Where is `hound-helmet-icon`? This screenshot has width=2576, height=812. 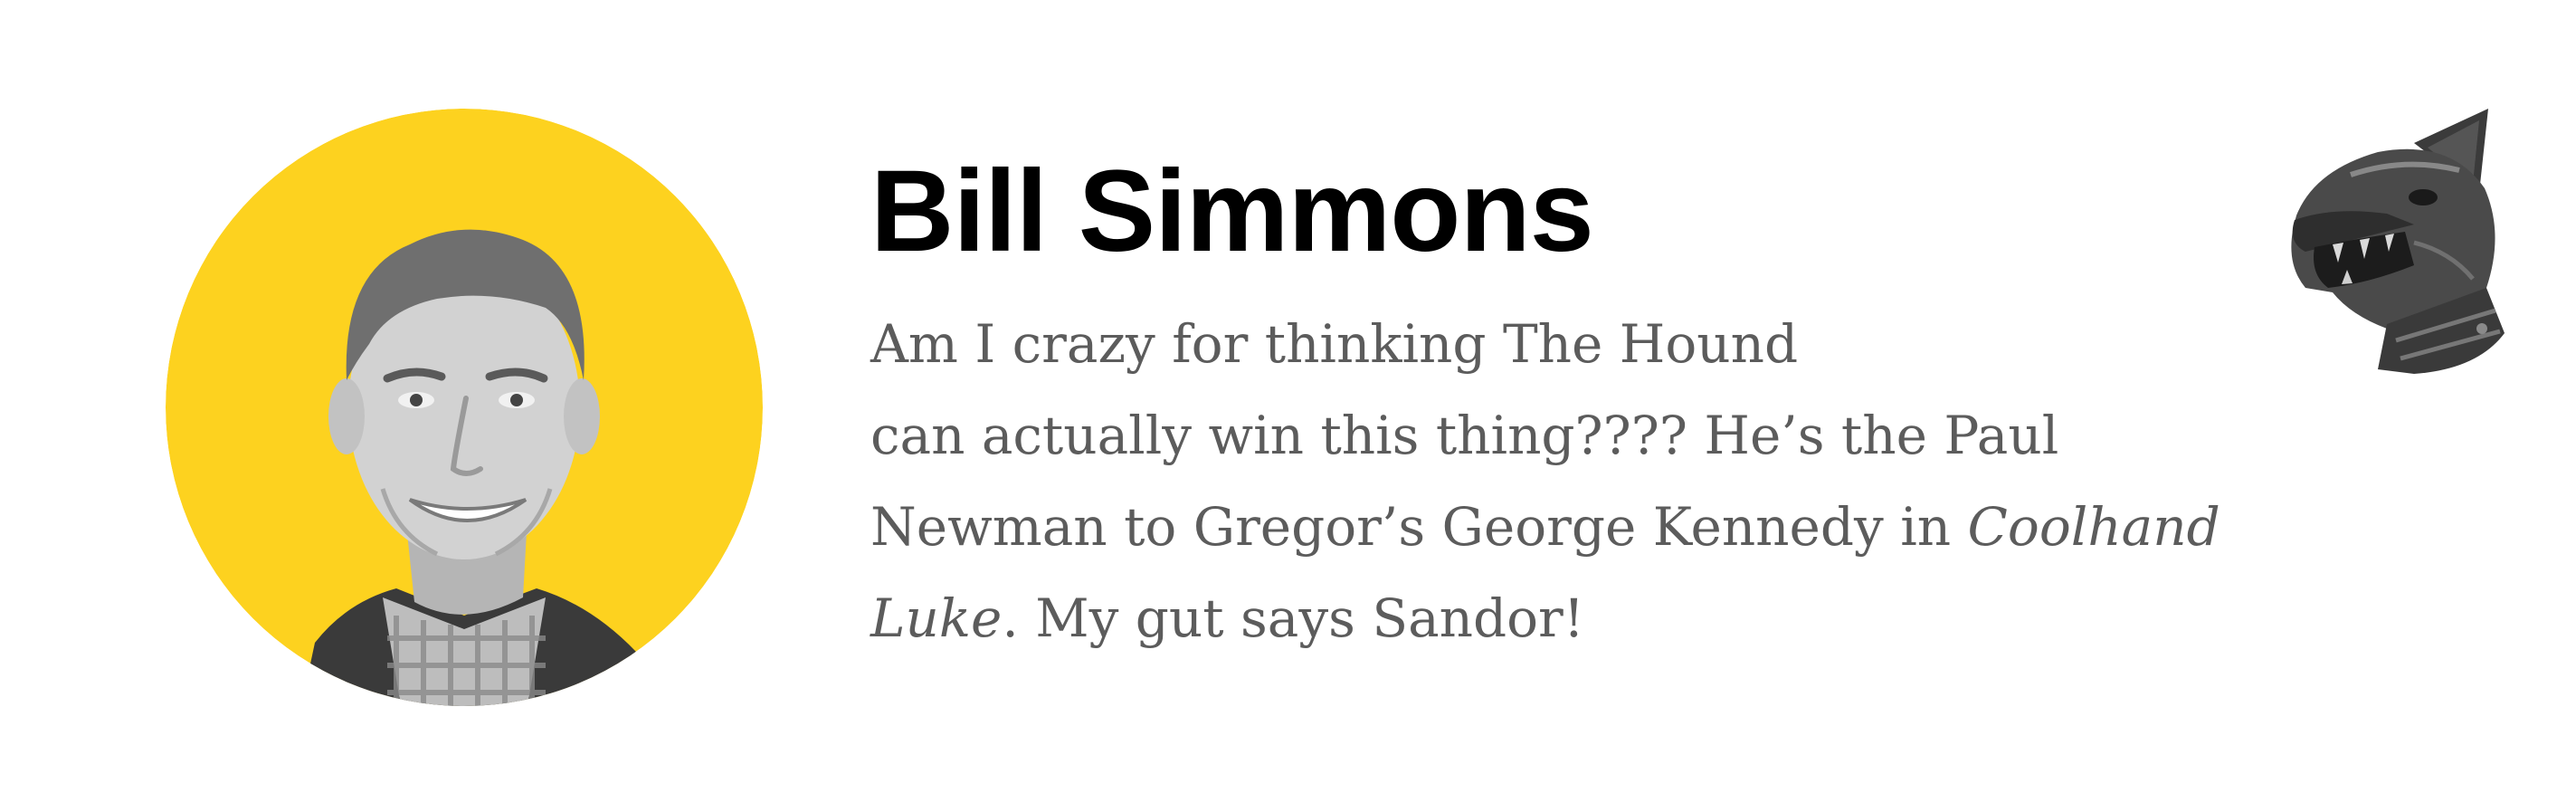 hound-helmet-icon is located at coordinates (2396, 242).